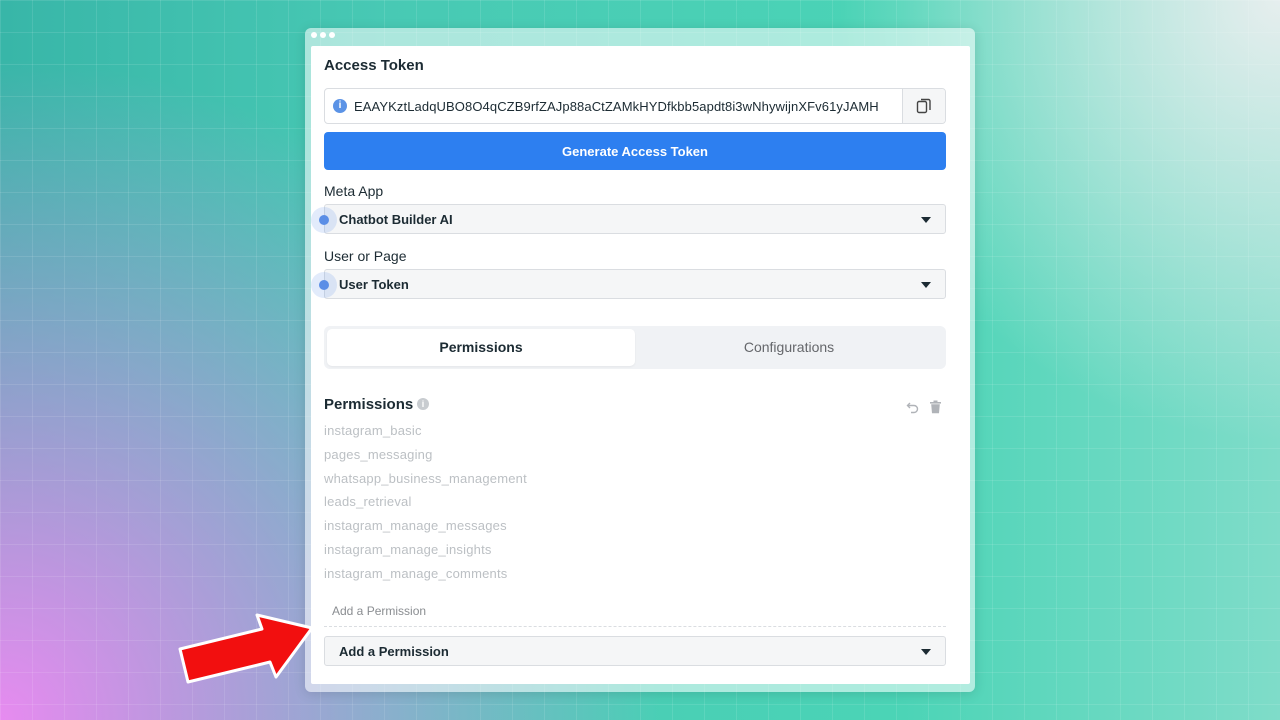  What do you see at coordinates (425, 578) in the screenshot?
I see `list-item: instagram_manage_comments` at bounding box center [425, 578].